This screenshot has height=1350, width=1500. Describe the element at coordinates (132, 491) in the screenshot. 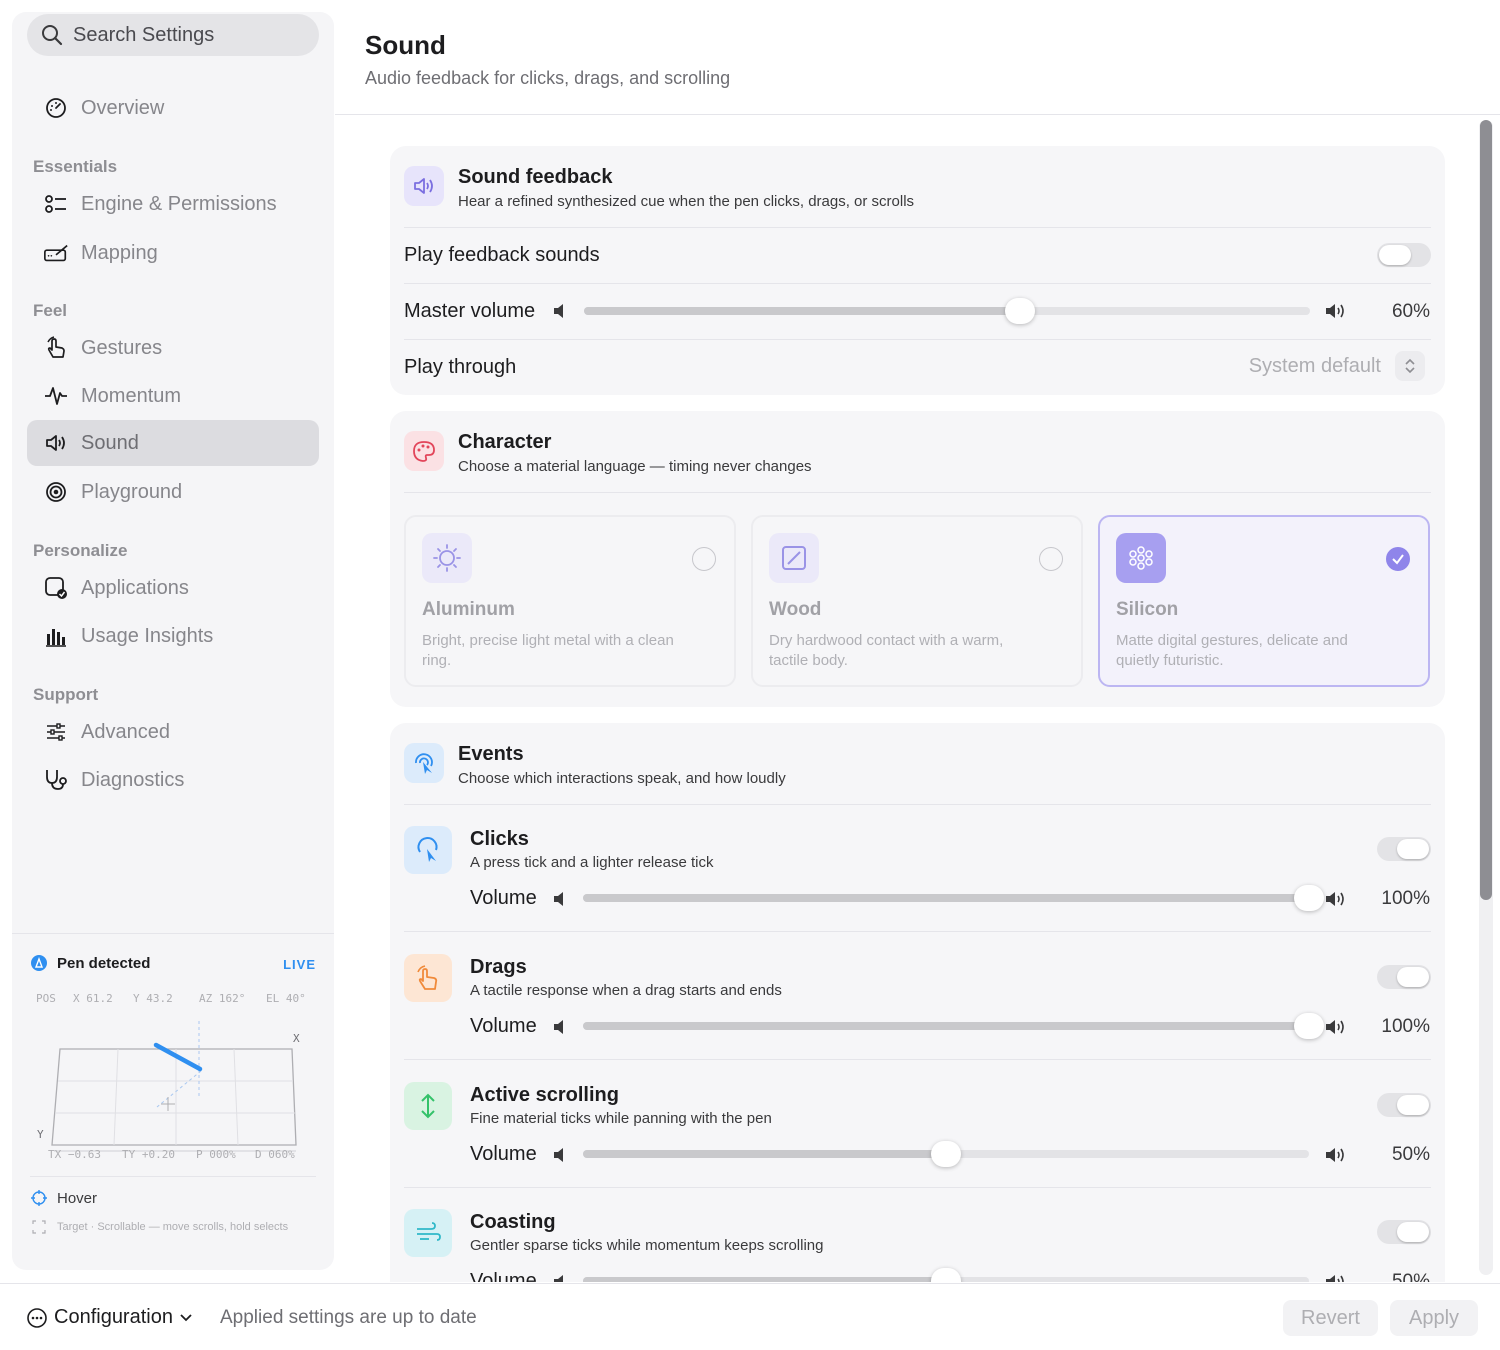

I see `sidebar-item-label: Playground` at that location.